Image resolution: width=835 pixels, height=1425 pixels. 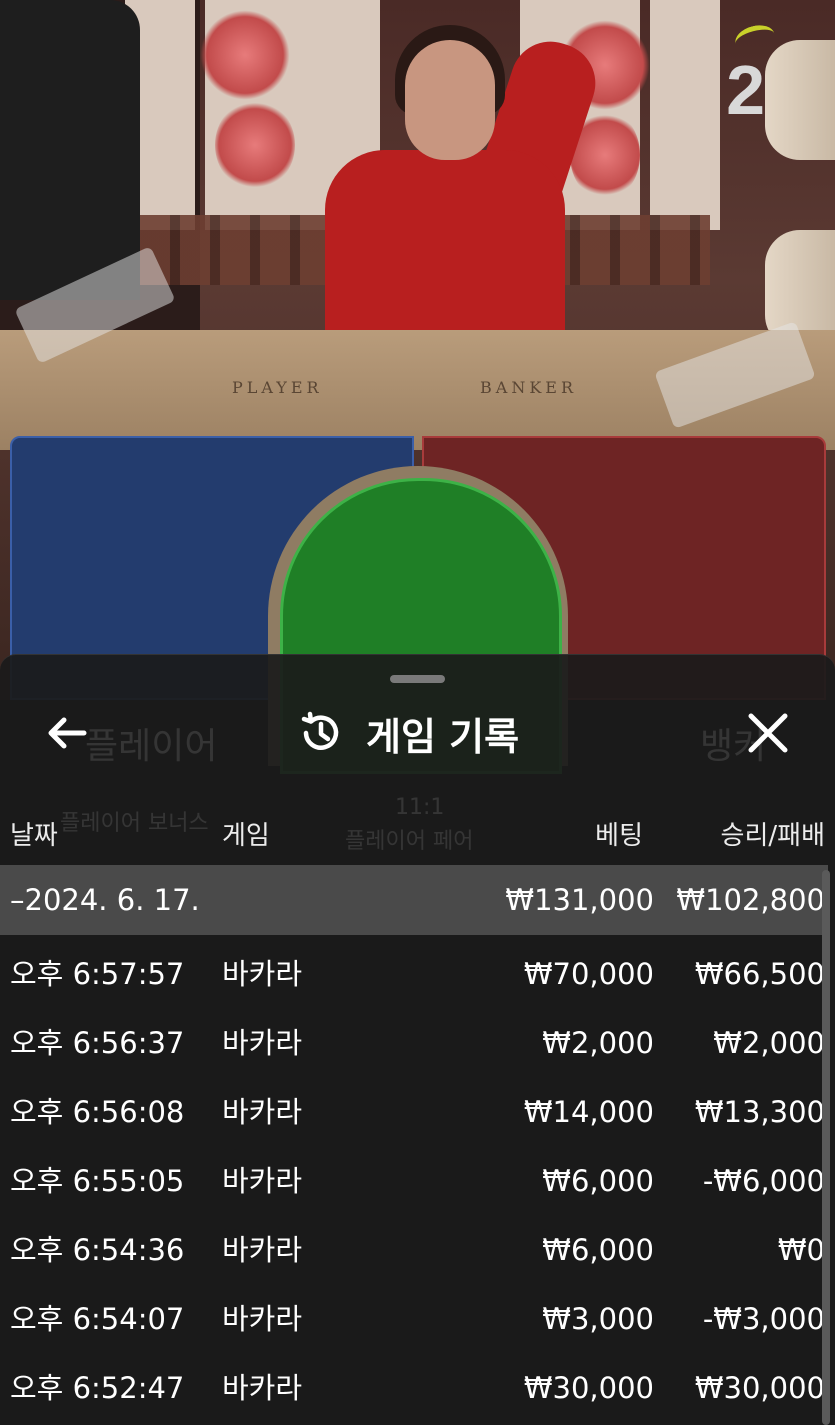 What do you see at coordinates (97, 1043) in the screenshot?
I see `row-time: 오후 6:56:37` at bounding box center [97, 1043].